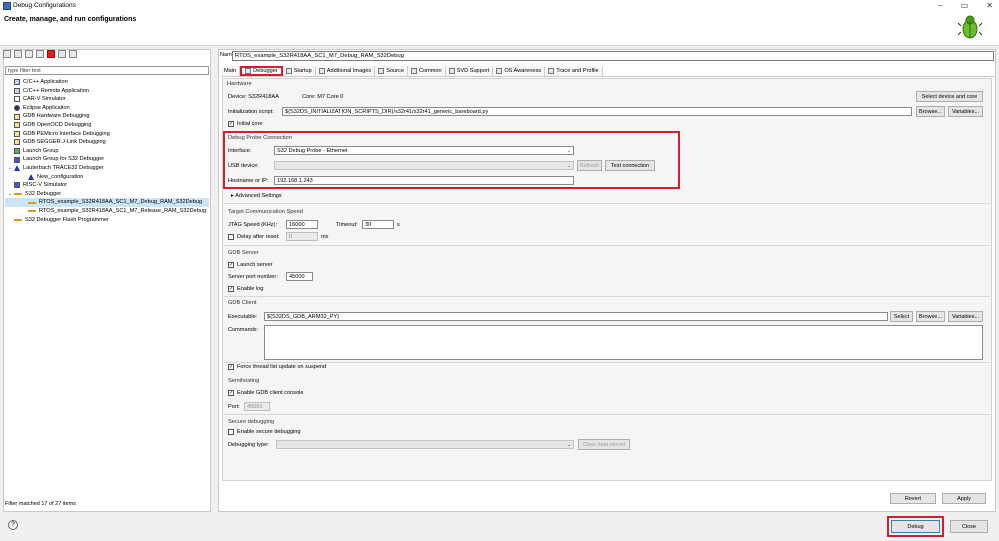 This screenshot has width=999, height=541. Describe the element at coordinates (107, 99) in the screenshot. I see `tree-item: CAR-V Simulator` at that location.